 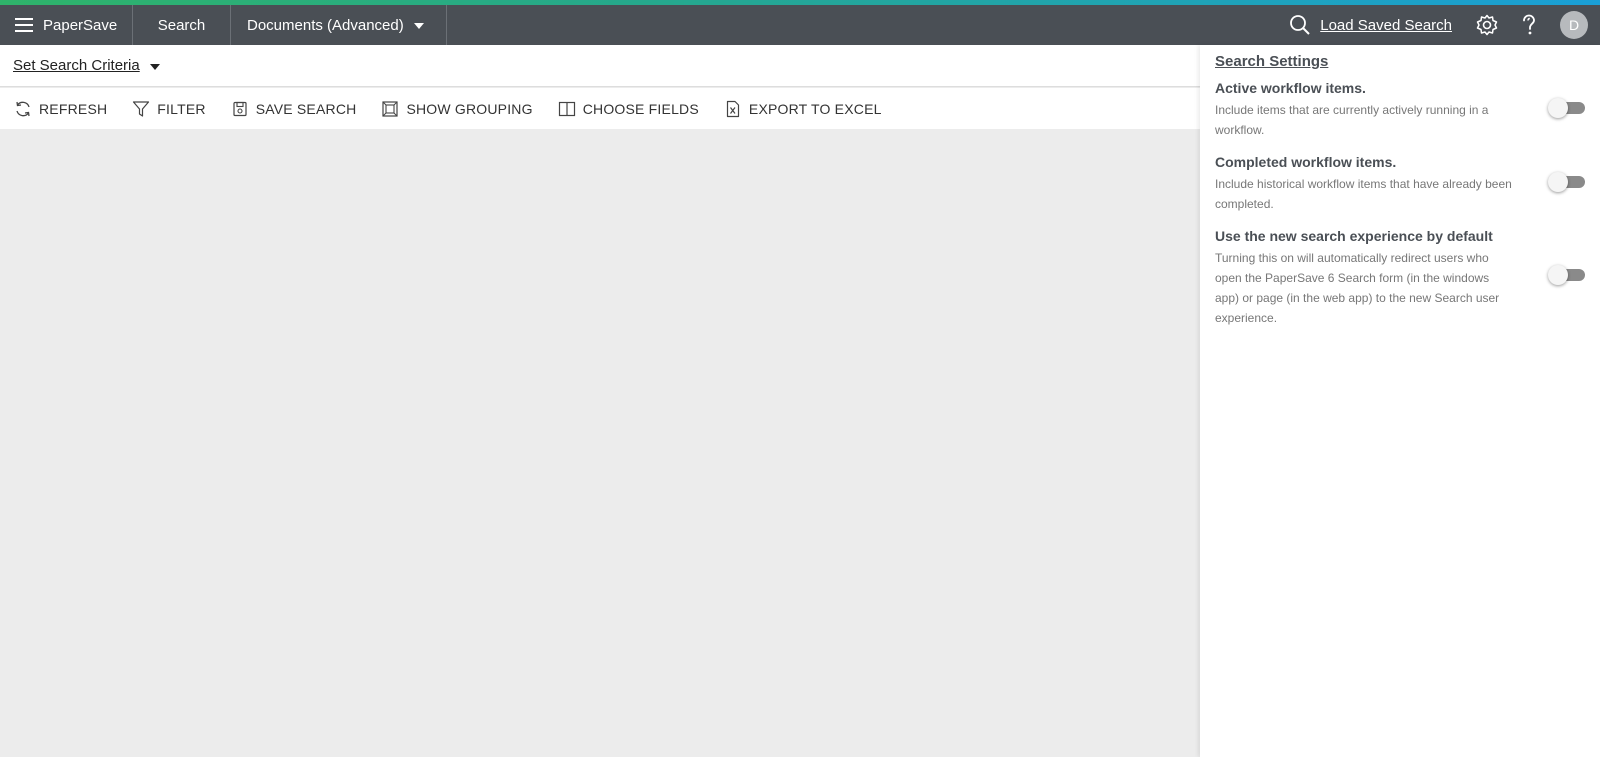 What do you see at coordinates (733, 108) in the screenshot?
I see `excel-icon` at bounding box center [733, 108].